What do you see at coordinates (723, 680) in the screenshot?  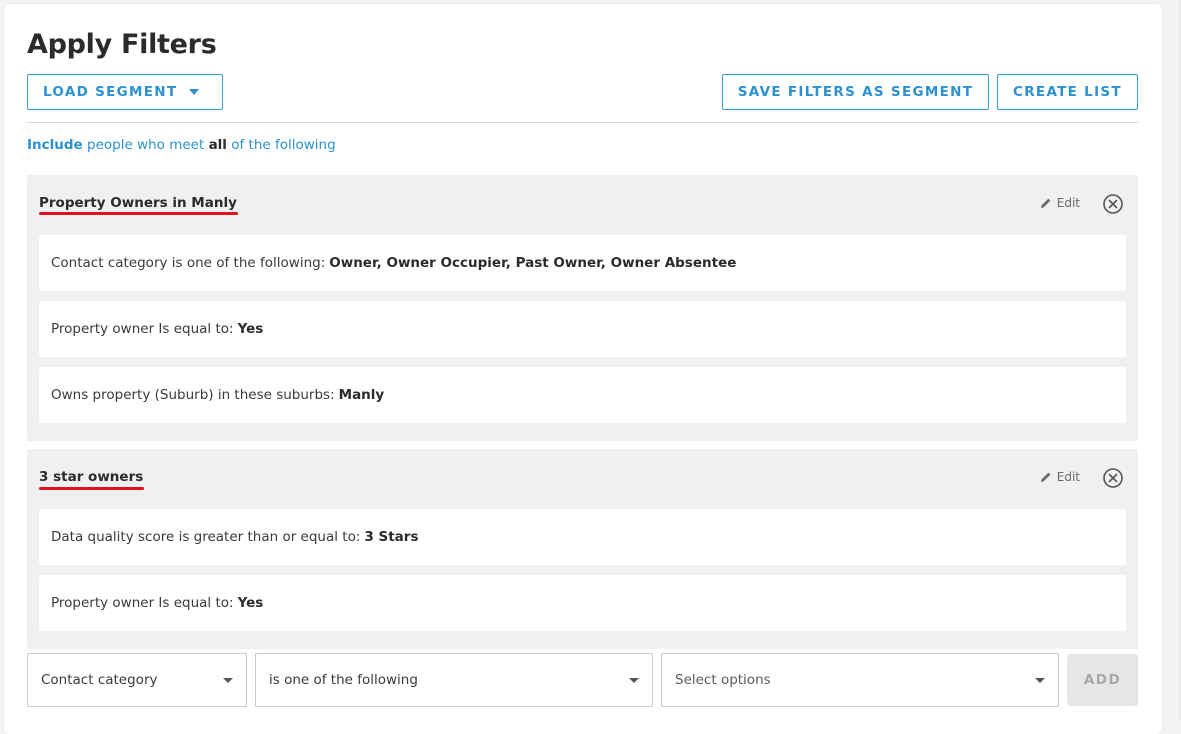 I see `options-select-placeholder: Select options` at bounding box center [723, 680].